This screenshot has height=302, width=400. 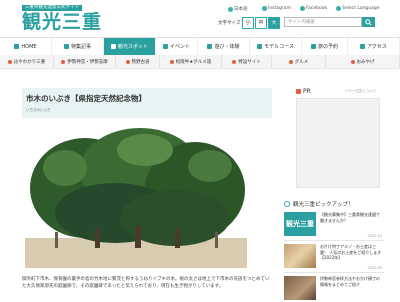 I want to click on instagram-icon, so click(x=264, y=8).